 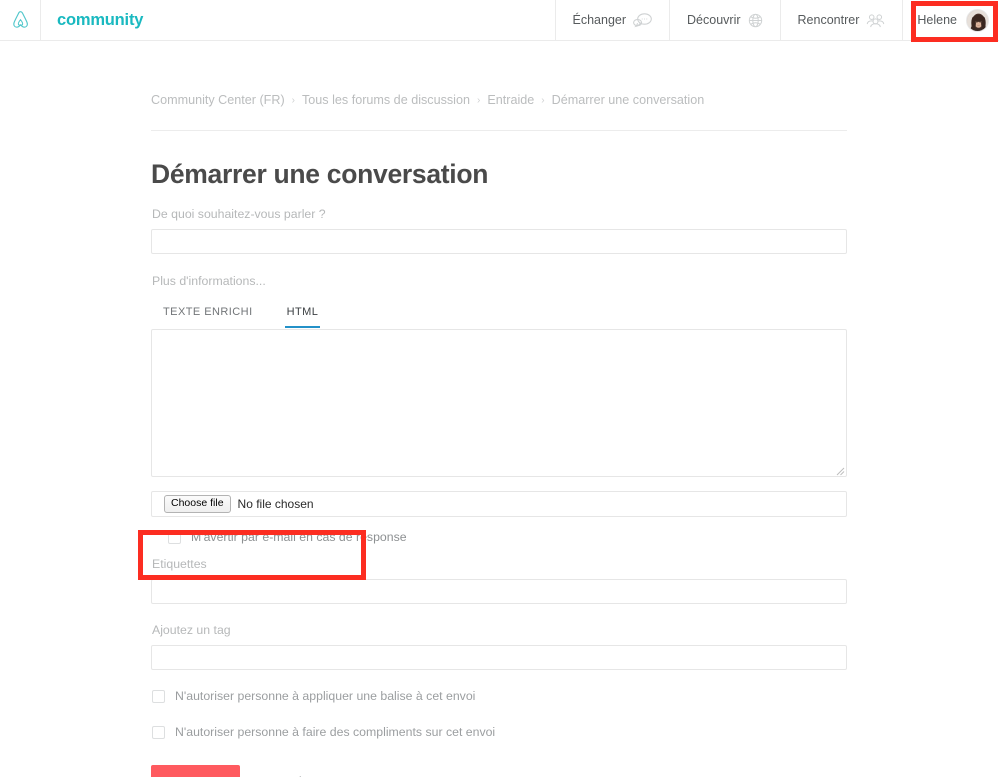 What do you see at coordinates (208, 315) in the screenshot?
I see `tab-texte-enrichi: TEXTE ENRICHI` at bounding box center [208, 315].